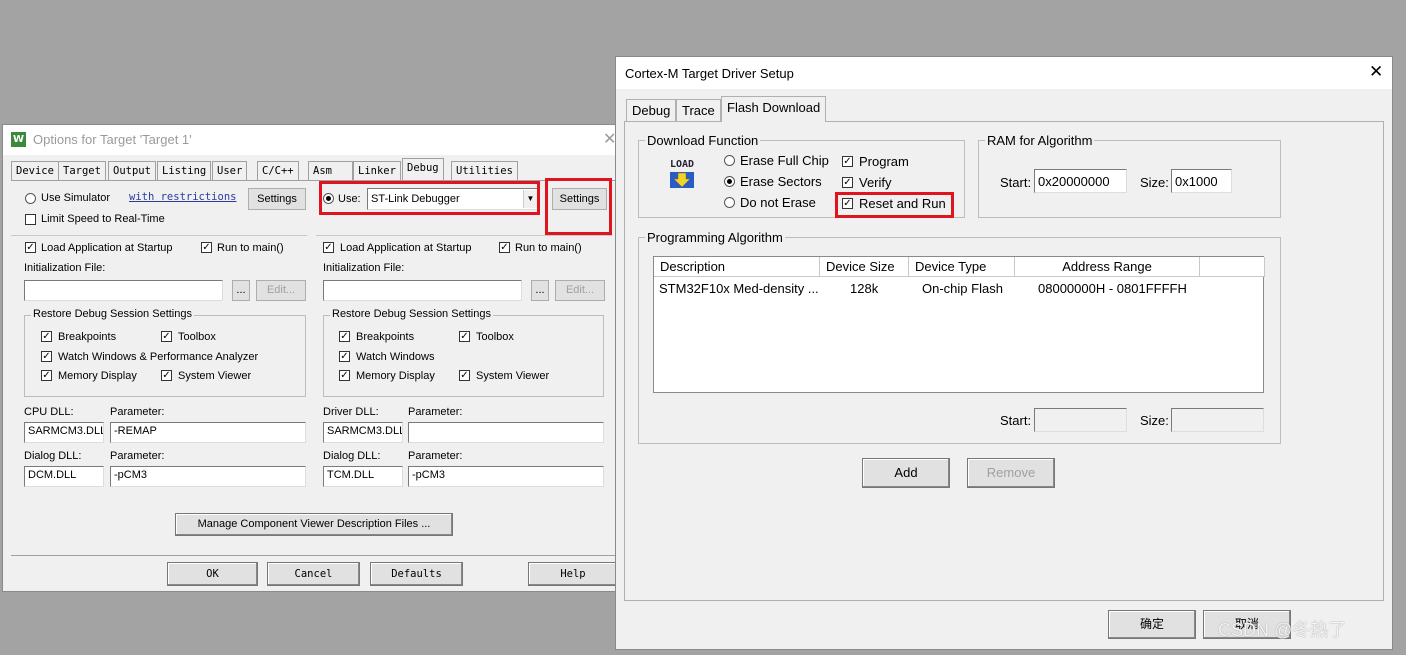 The image size is (1406, 655). Describe the element at coordinates (709, 73) in the screenshot. I see `cortex-dialog-title: Cortex-M Target Driver Setup` at that location.